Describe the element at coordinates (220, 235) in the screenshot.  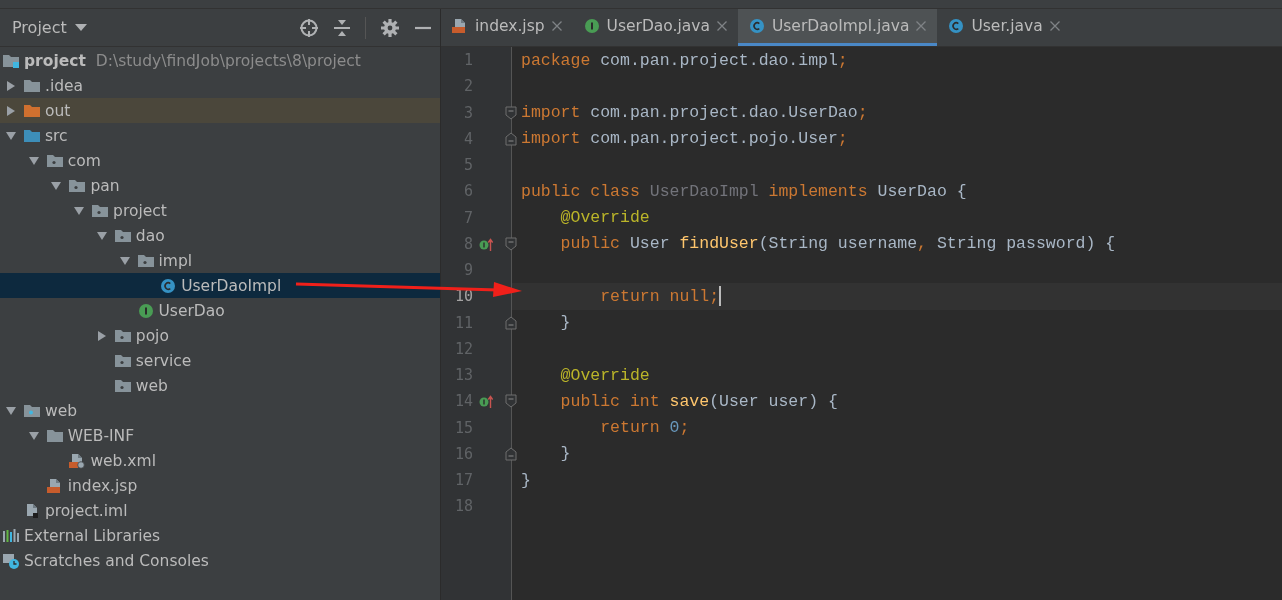
I see `tree-item: dao` at that location.